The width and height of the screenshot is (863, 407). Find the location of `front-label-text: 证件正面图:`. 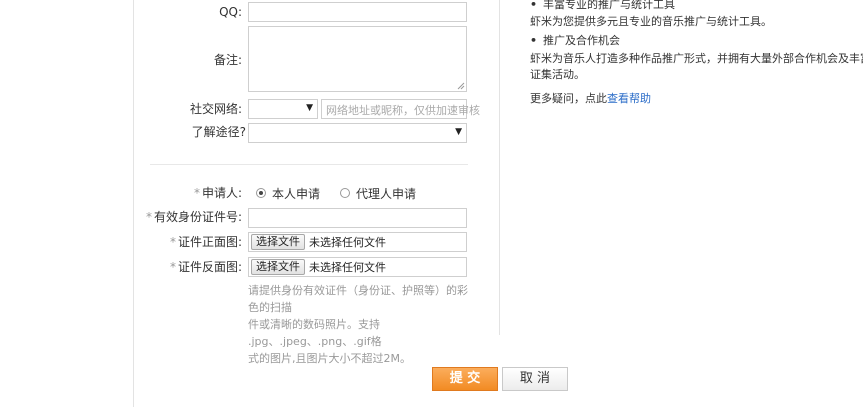

front-label-text: 证件正面图: is located at coordinates (209, 242).